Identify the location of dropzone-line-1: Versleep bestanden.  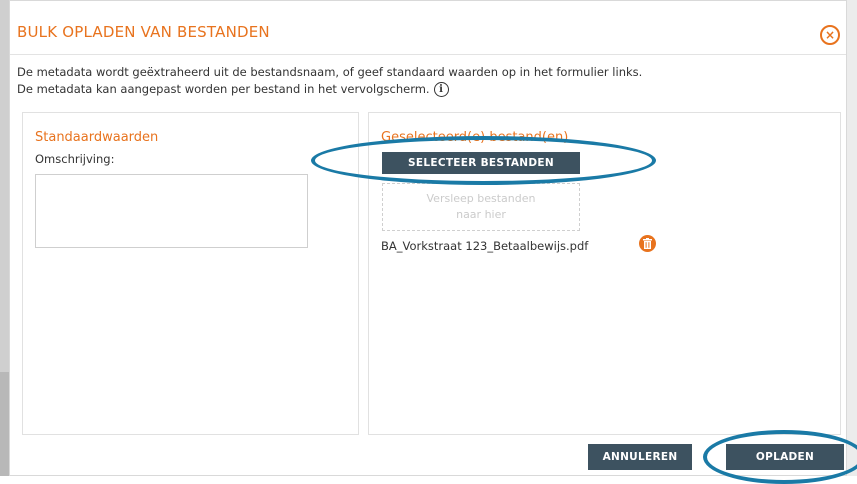
(481, 198).